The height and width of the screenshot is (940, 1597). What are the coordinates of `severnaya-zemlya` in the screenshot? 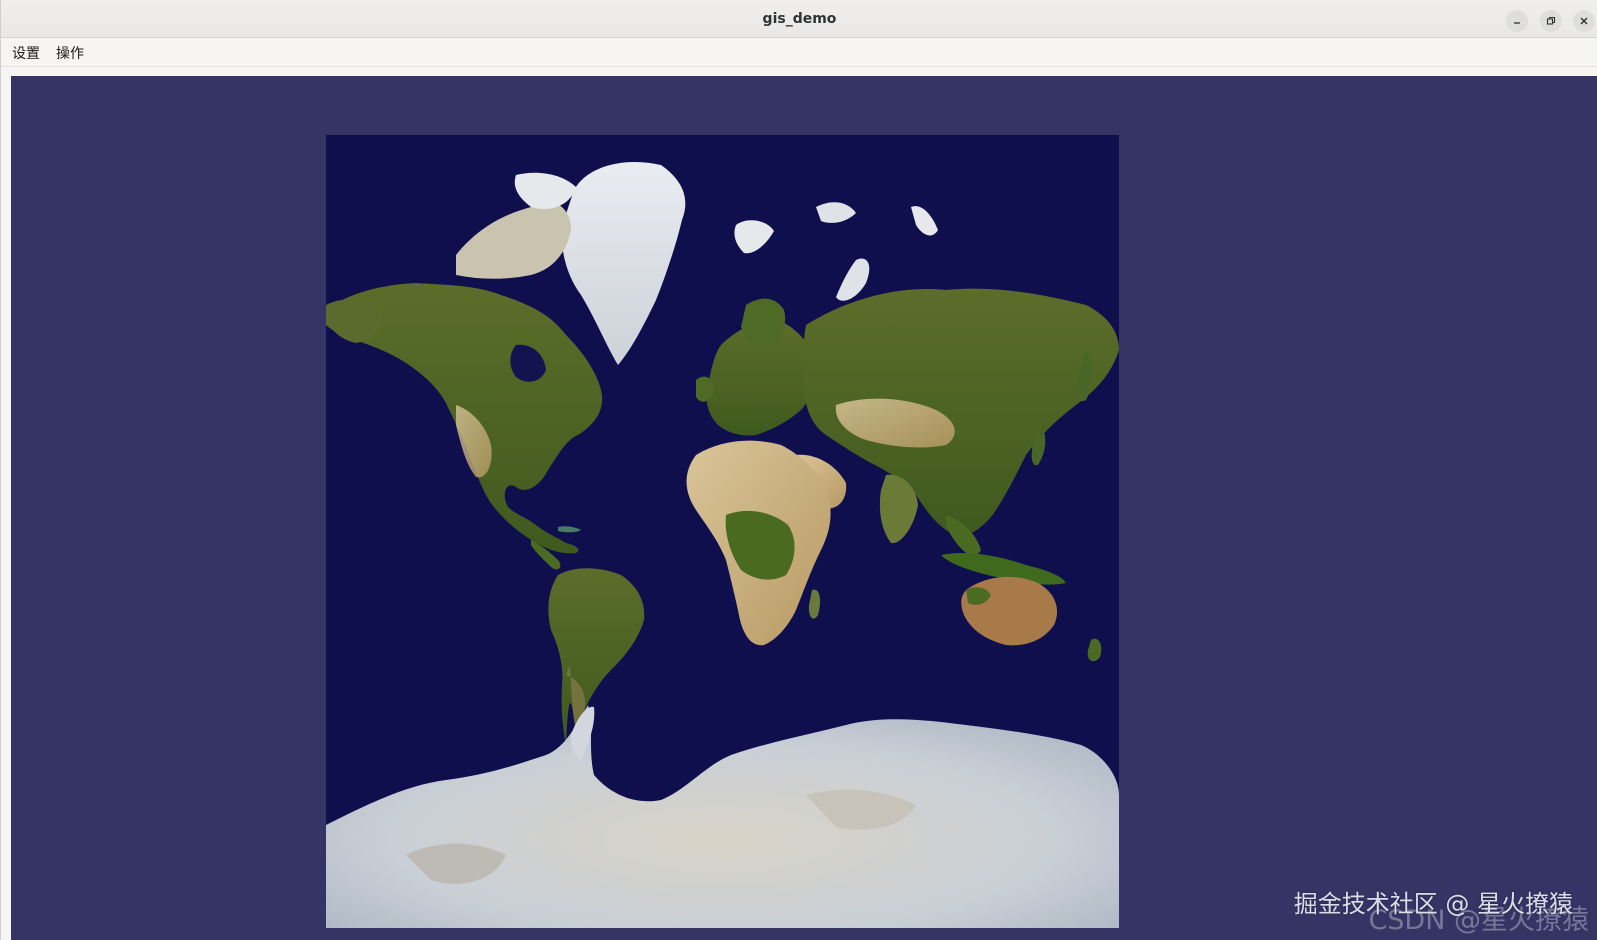 It's located at (924, 221).